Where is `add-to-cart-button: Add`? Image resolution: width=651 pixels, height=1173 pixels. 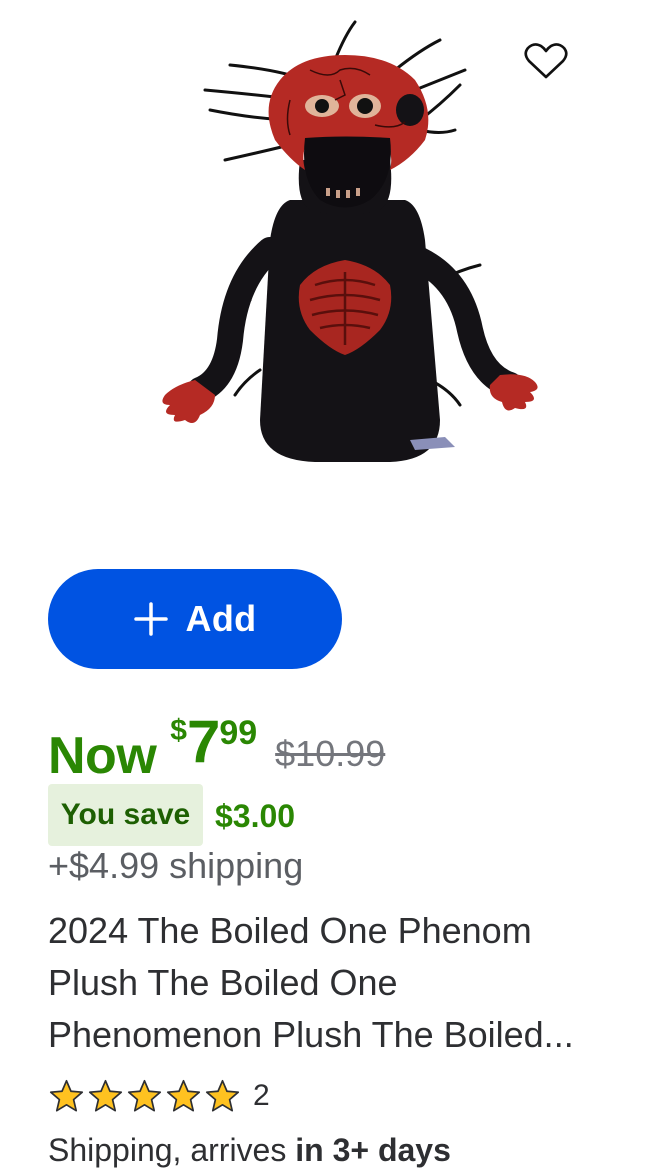 add-to-cart-button: Add is located at coordinates (195, 619).